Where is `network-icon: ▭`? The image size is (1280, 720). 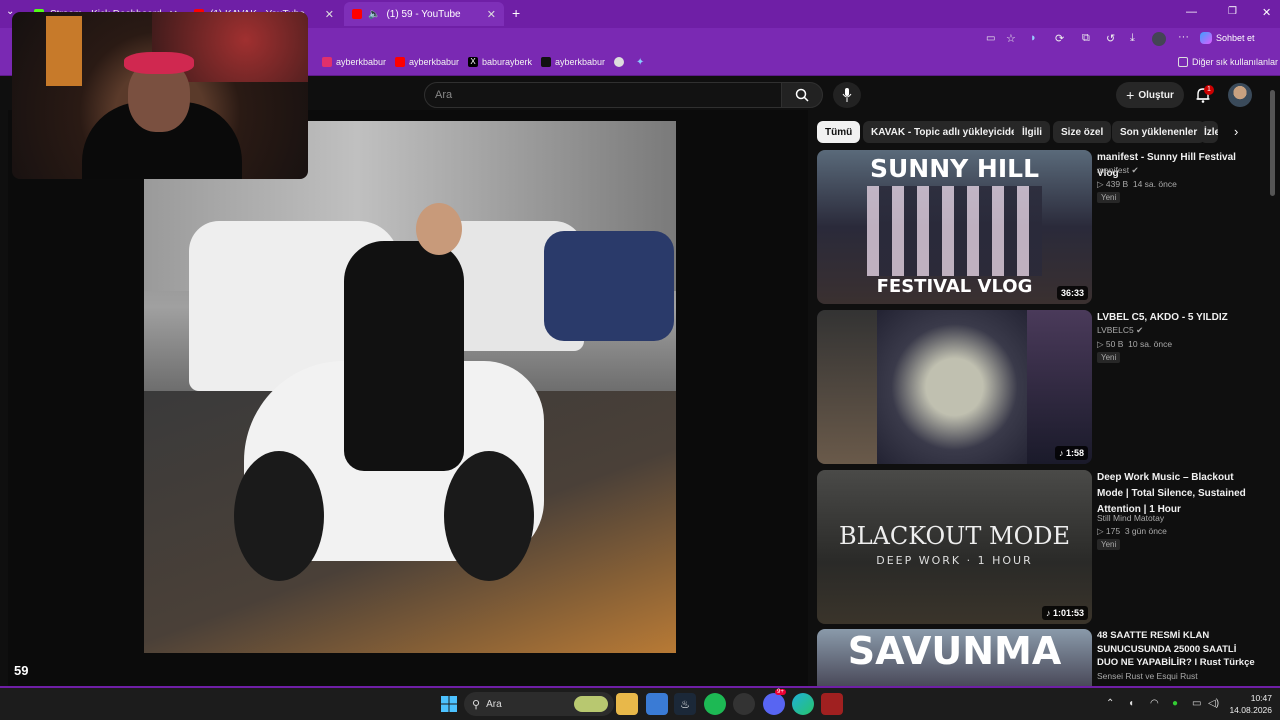 network-icon: ▭ is located at coordinates (1196, 703).